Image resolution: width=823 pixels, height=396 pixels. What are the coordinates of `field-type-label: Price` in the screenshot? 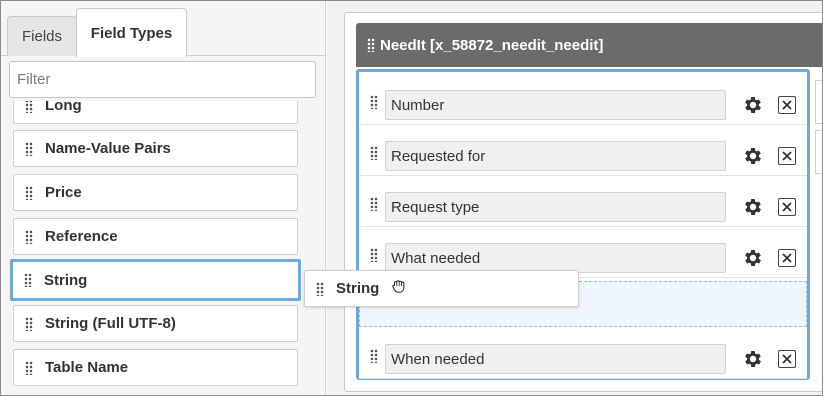 It's located at (63, 192).